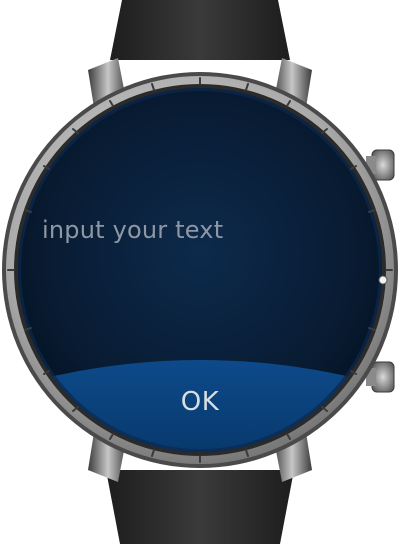 Image resolution: width=400 pixels, height=544 pixels. I want to click on ok-button: OK, so click(200, 402).